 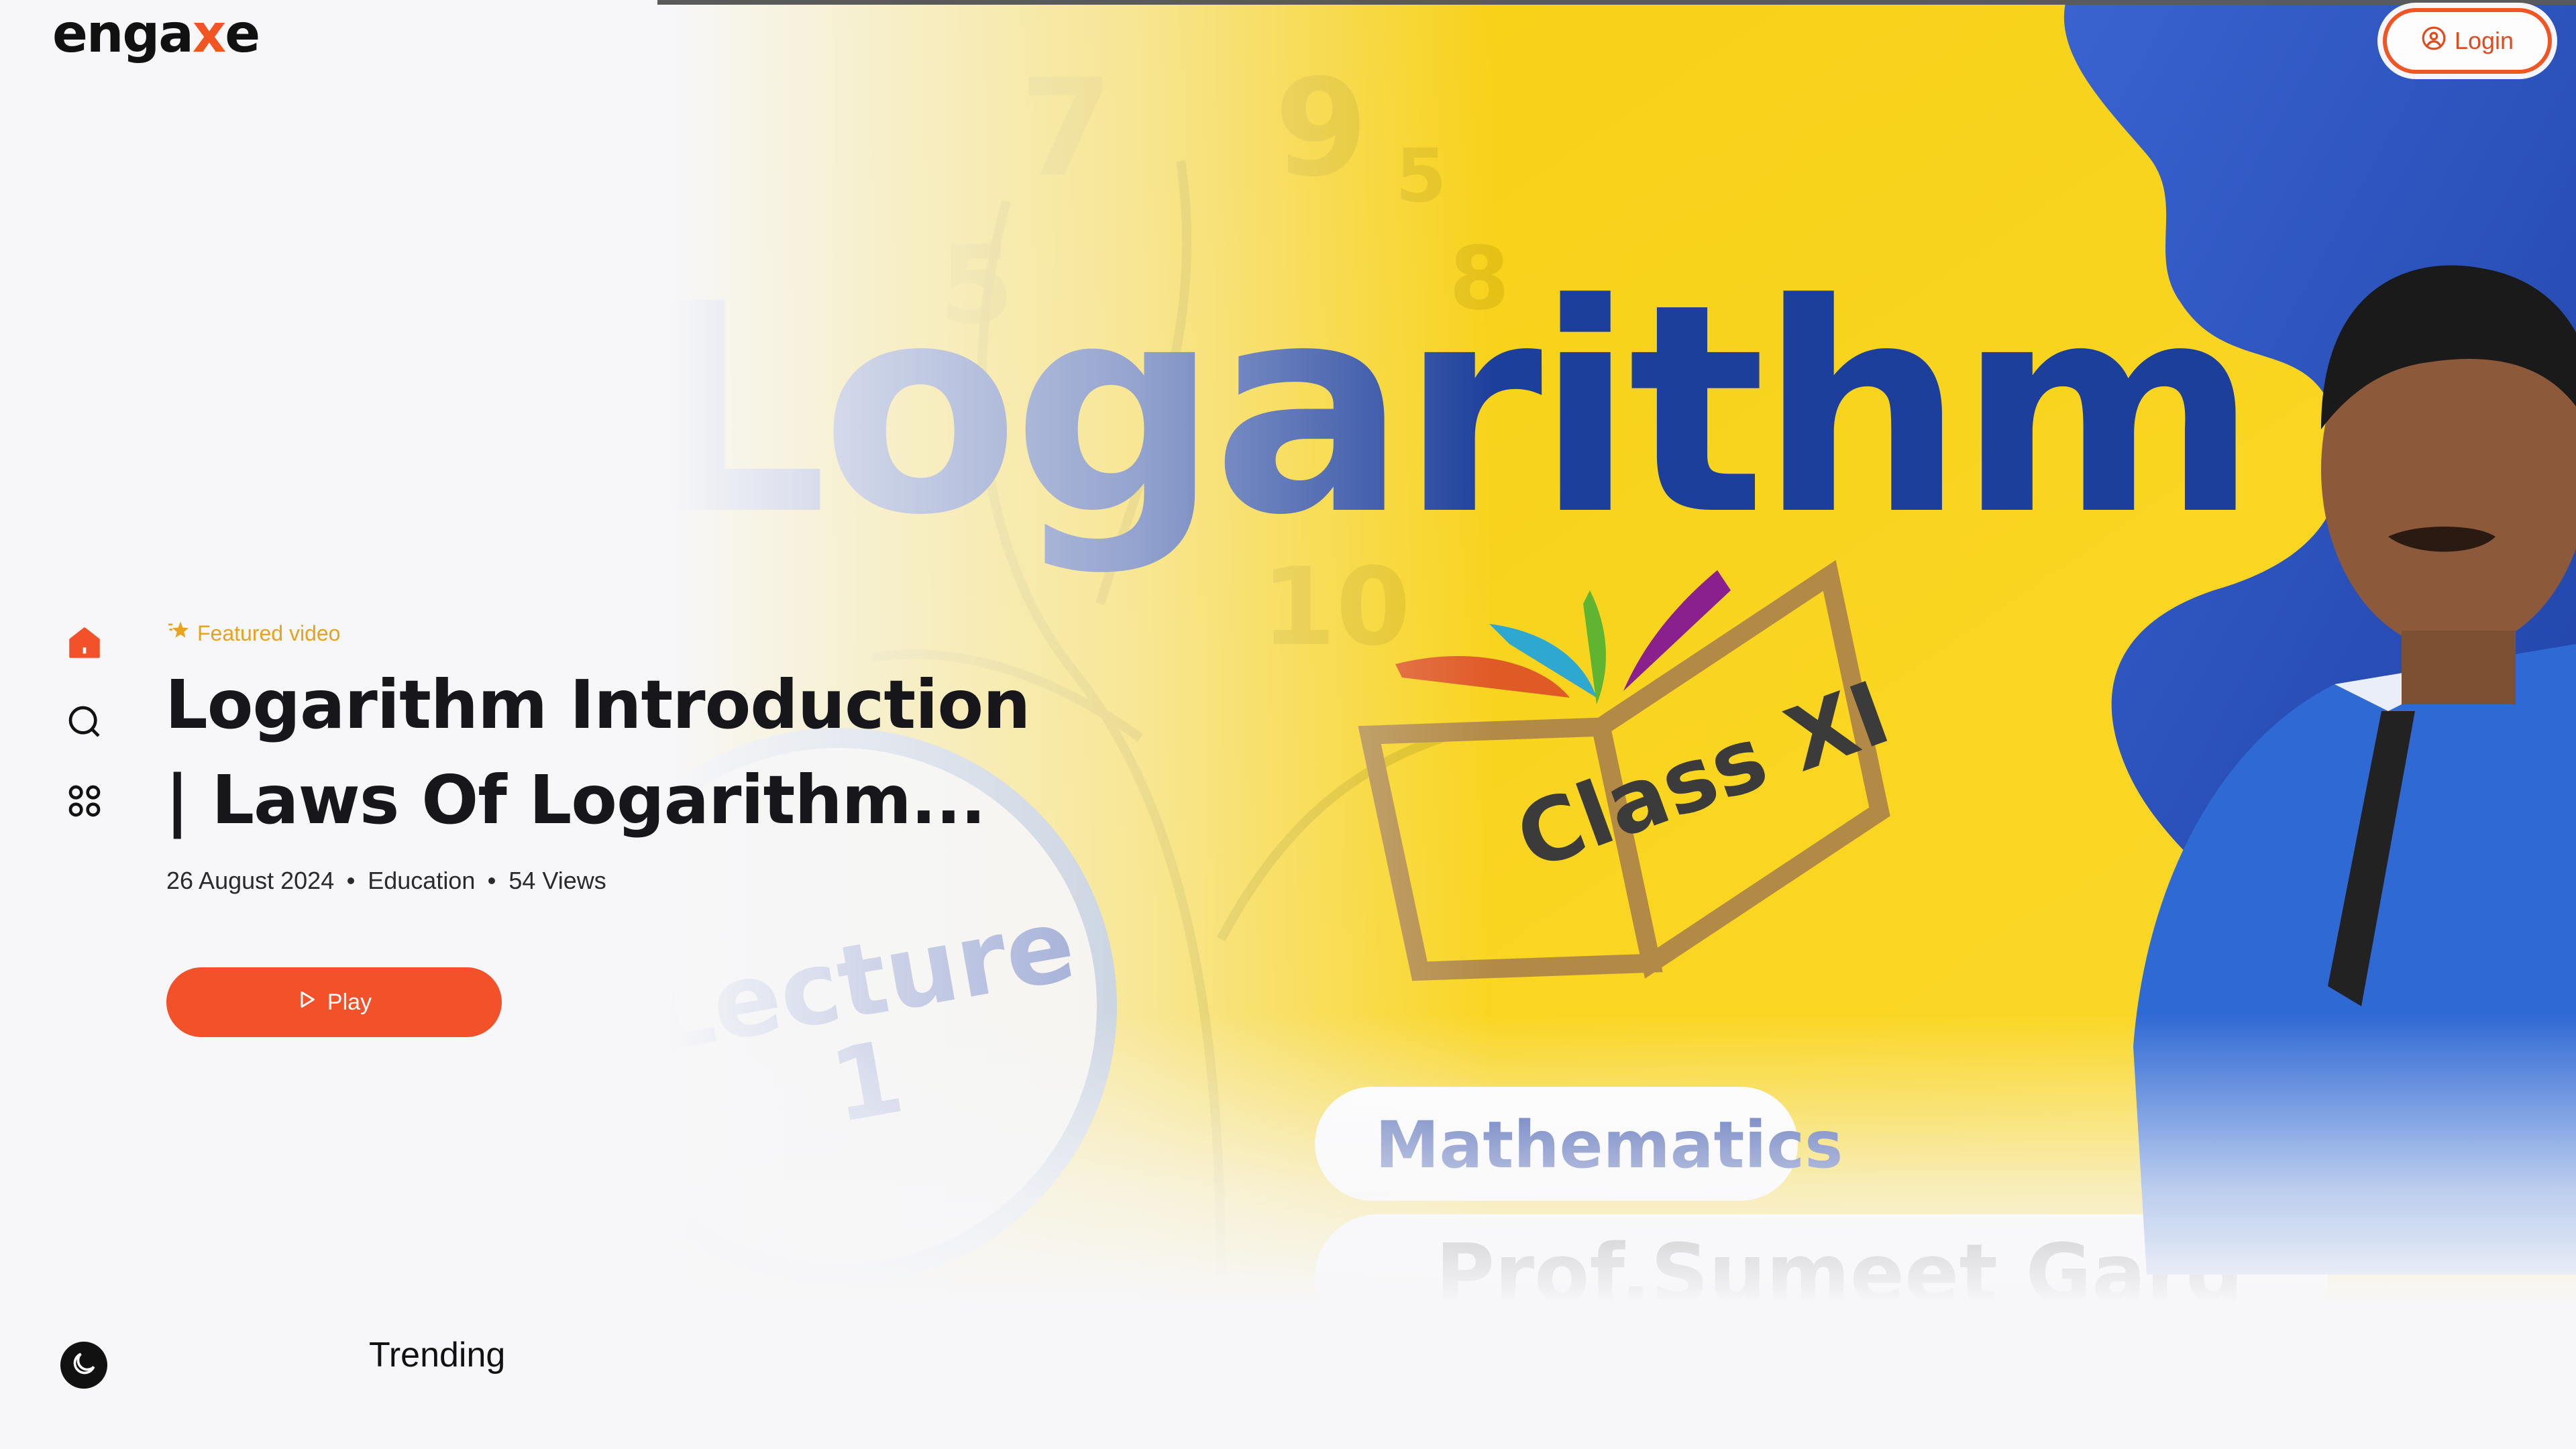 What do you see at coordinates (178, 633) in the screenshot?
I see `sparkle-star-icon` at bounding box center [178, 633].